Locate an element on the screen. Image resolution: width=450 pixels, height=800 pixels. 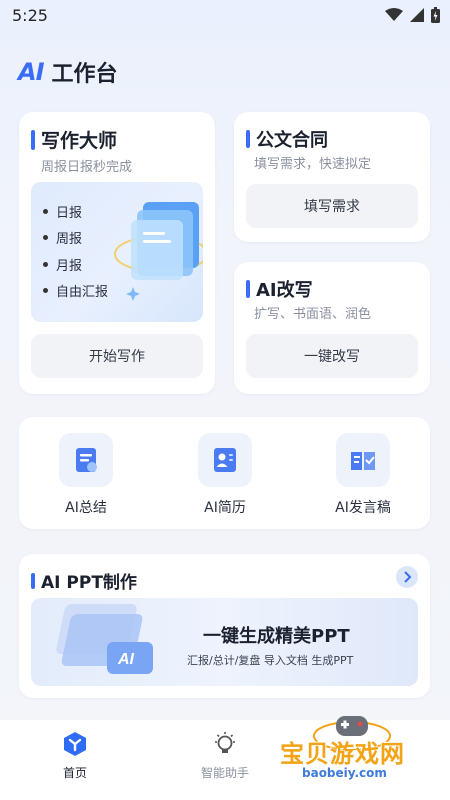
nav-item-home: 首页 is located at coordinates (75, 755).